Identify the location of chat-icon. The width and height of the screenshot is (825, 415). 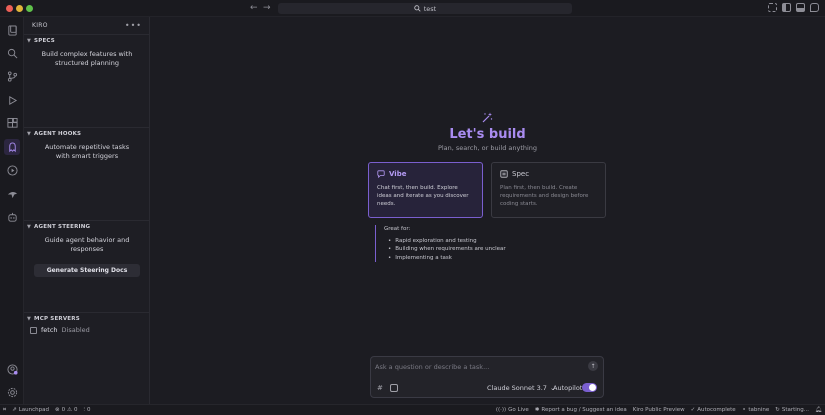
(814, 7).